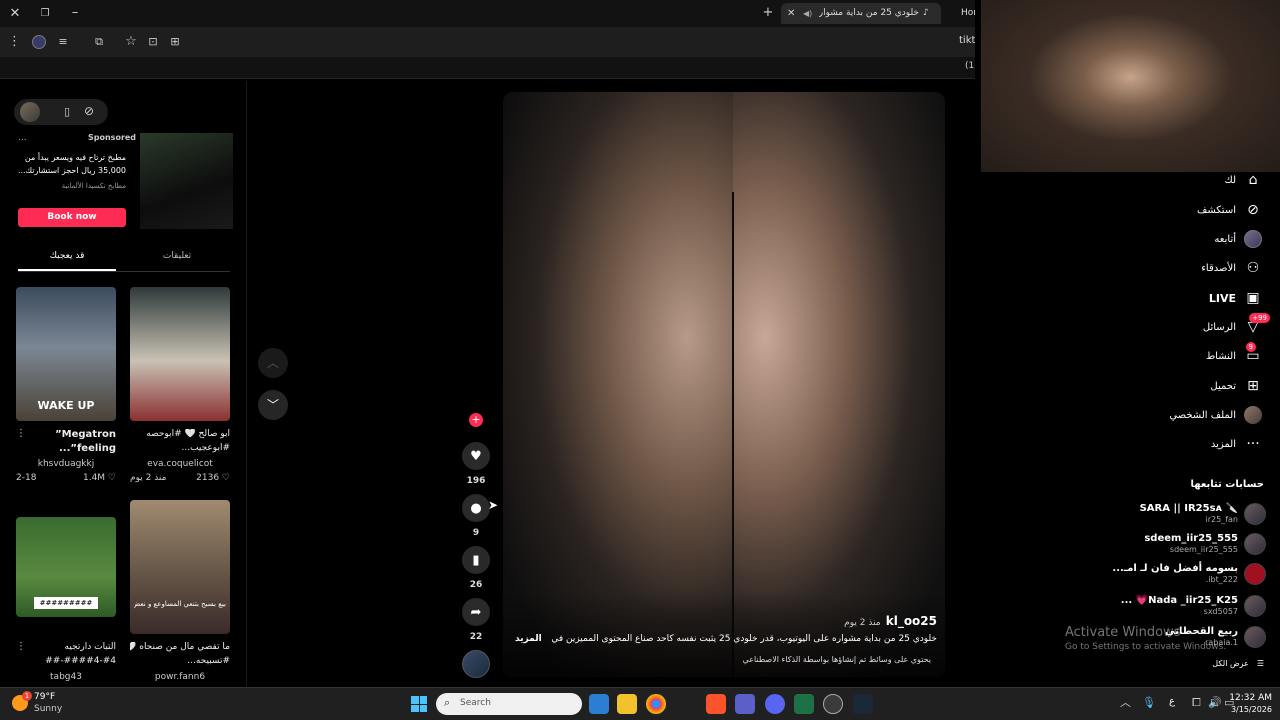  Describe the element at coordinates (863, 704) in the screenshot. I see `steam-icon` at that location.